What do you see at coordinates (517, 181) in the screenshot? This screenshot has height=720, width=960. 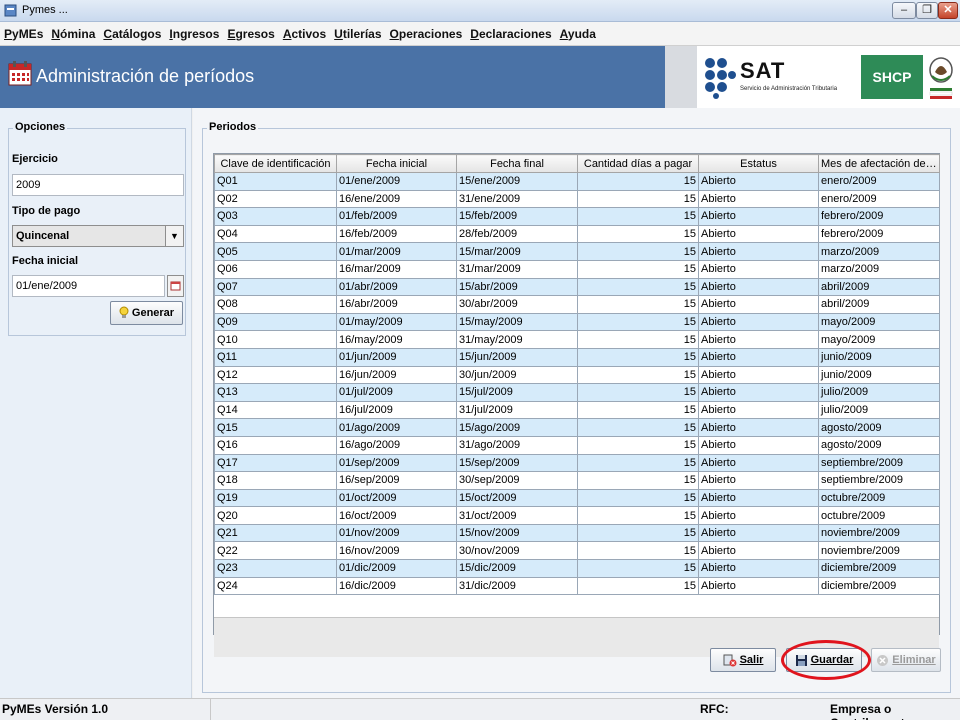 I see `table-cell: 15/ene/2009` at bounding box center [517, 181].